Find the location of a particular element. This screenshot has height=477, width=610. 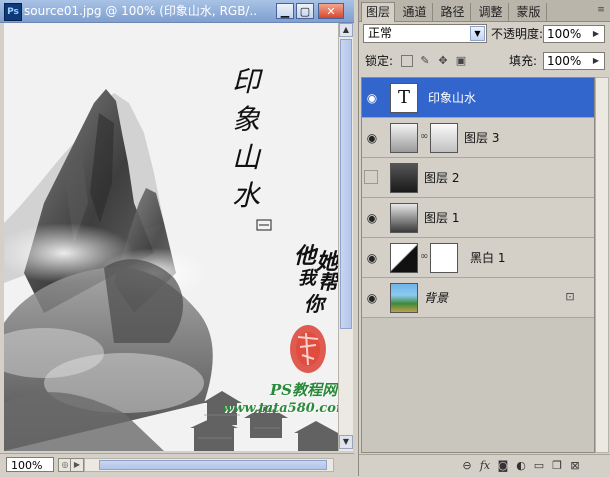

eye-hidden-icon is located at coordinates (371, 177).